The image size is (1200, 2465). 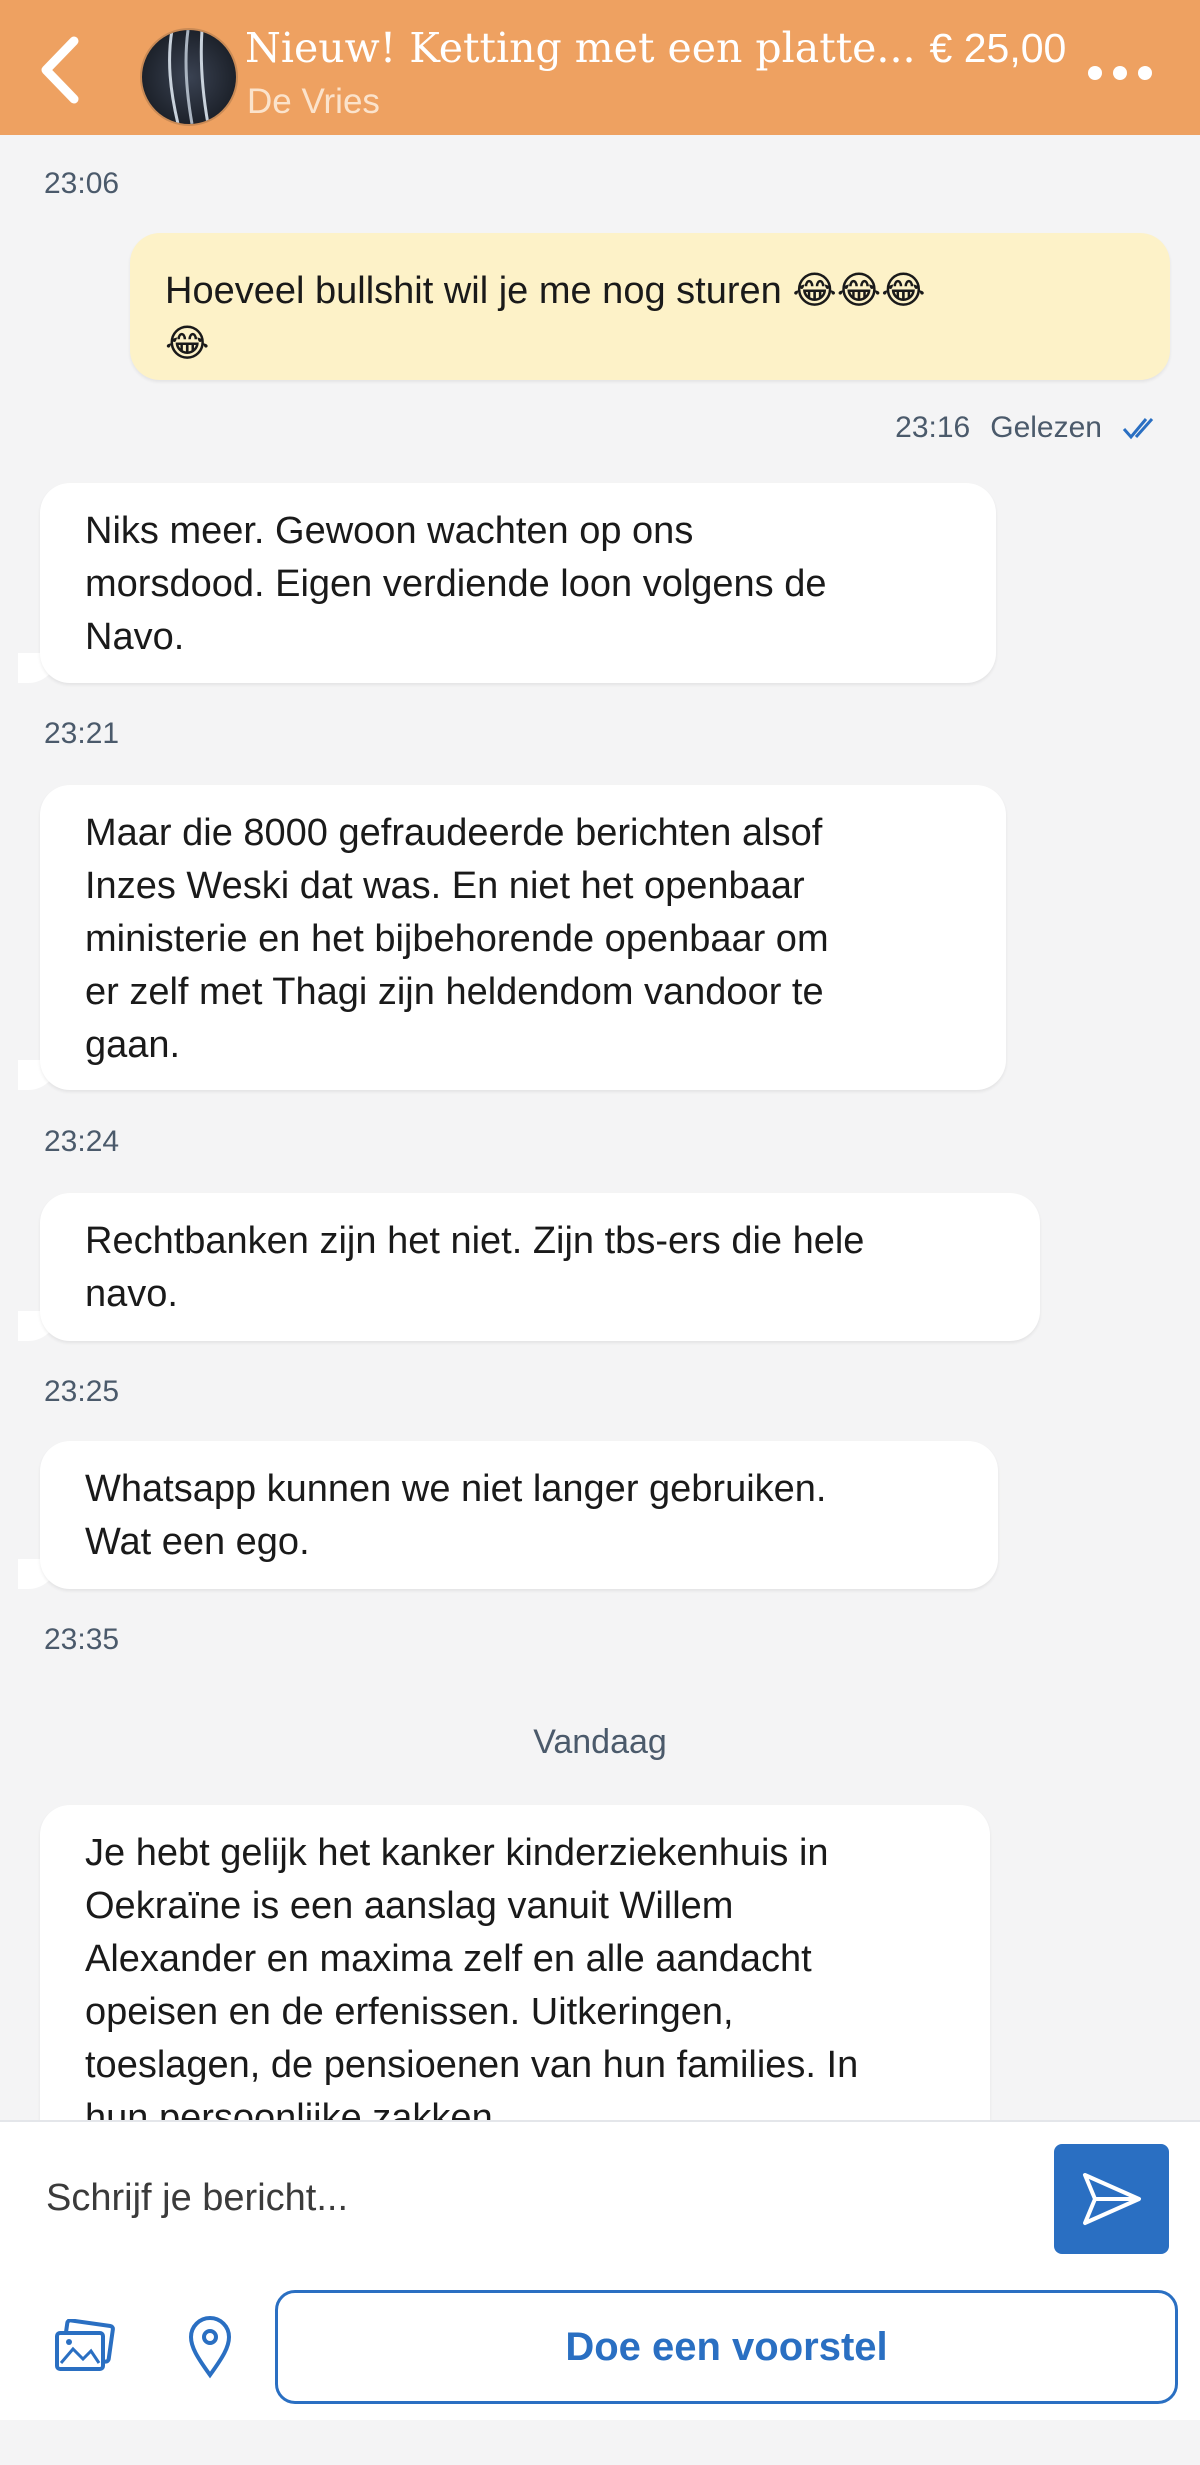 I want to click on action-bar: Doe een voorstel, so click(x=600, y=2345).